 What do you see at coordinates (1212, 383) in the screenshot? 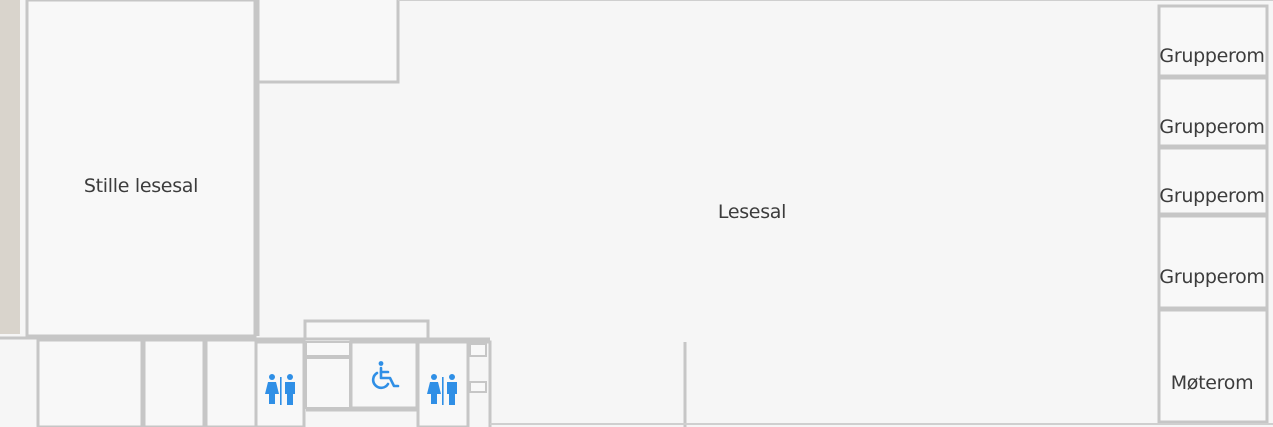
I see `label-meeting-room: Møterom` at bounding box center [1212, 383].